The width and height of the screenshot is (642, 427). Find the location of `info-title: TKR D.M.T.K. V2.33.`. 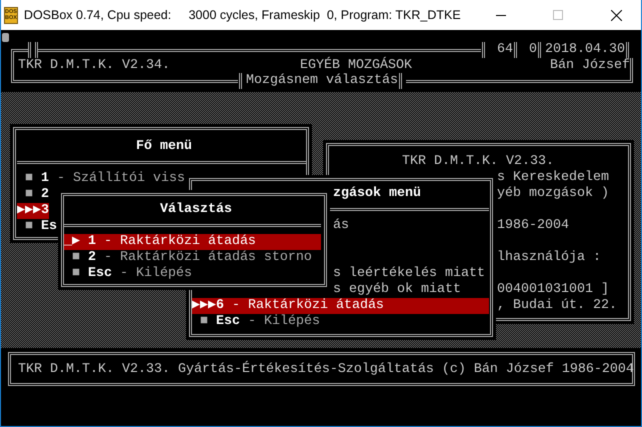

info-title: TKR D.M.T.K. V2.33. is located at coordinates (478, 162).